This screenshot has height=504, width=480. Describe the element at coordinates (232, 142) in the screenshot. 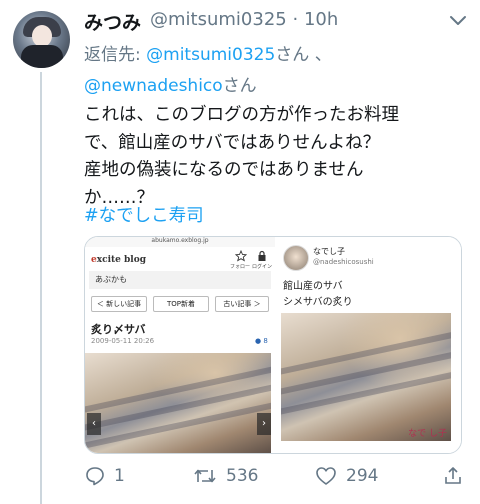

I see `tweet-text-line: で、館山産のサバではありせんよね？` at that location.